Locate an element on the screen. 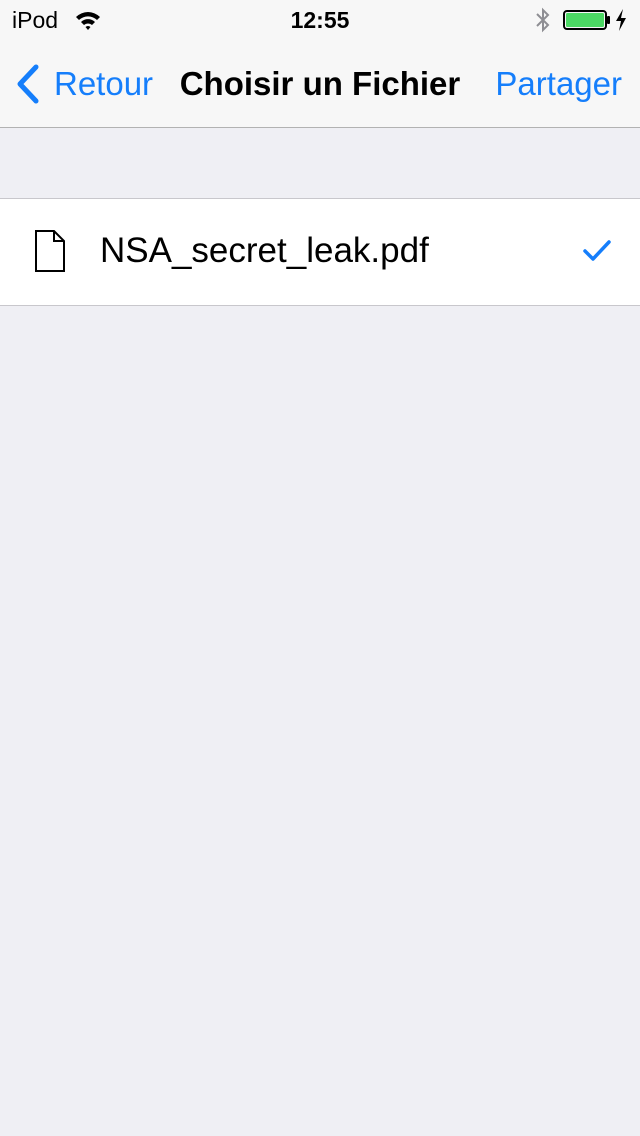 This screenshot has width=640, height=1136. back-button: Retour is located at coordinates (83, 84).